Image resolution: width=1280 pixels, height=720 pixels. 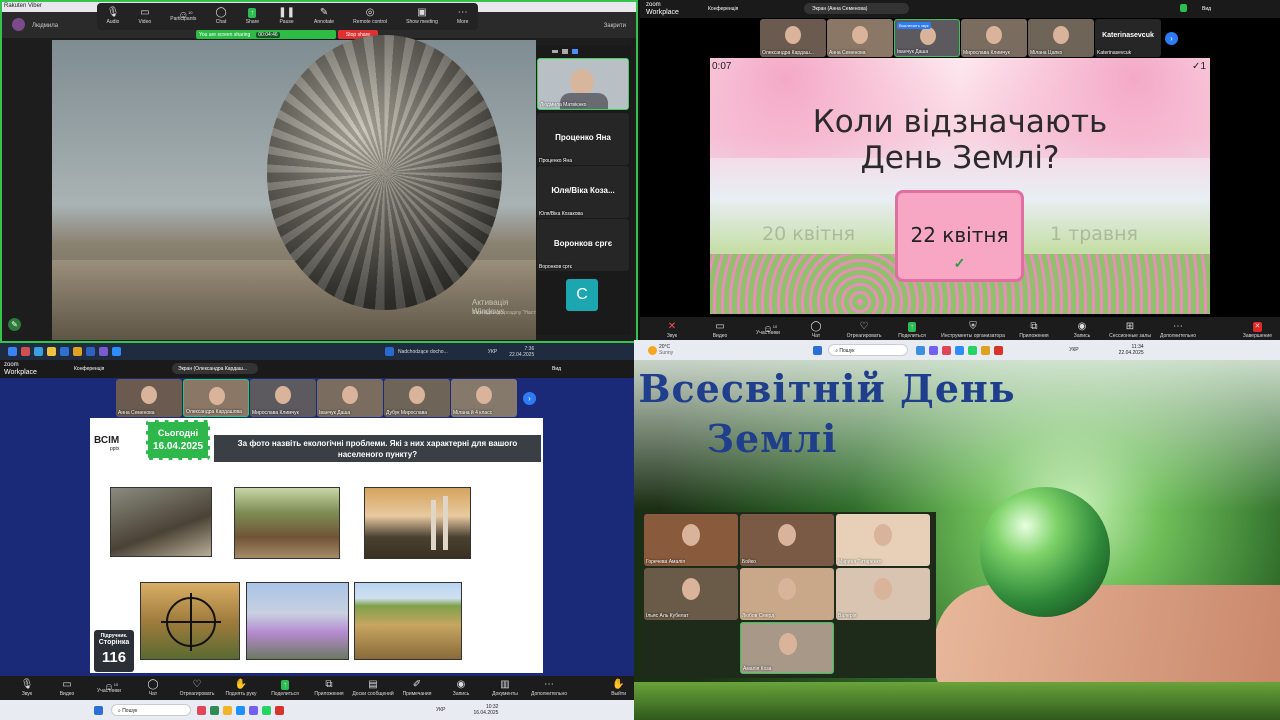 I want to click on participant-tile: Валерія, so click(x=883, y=594).